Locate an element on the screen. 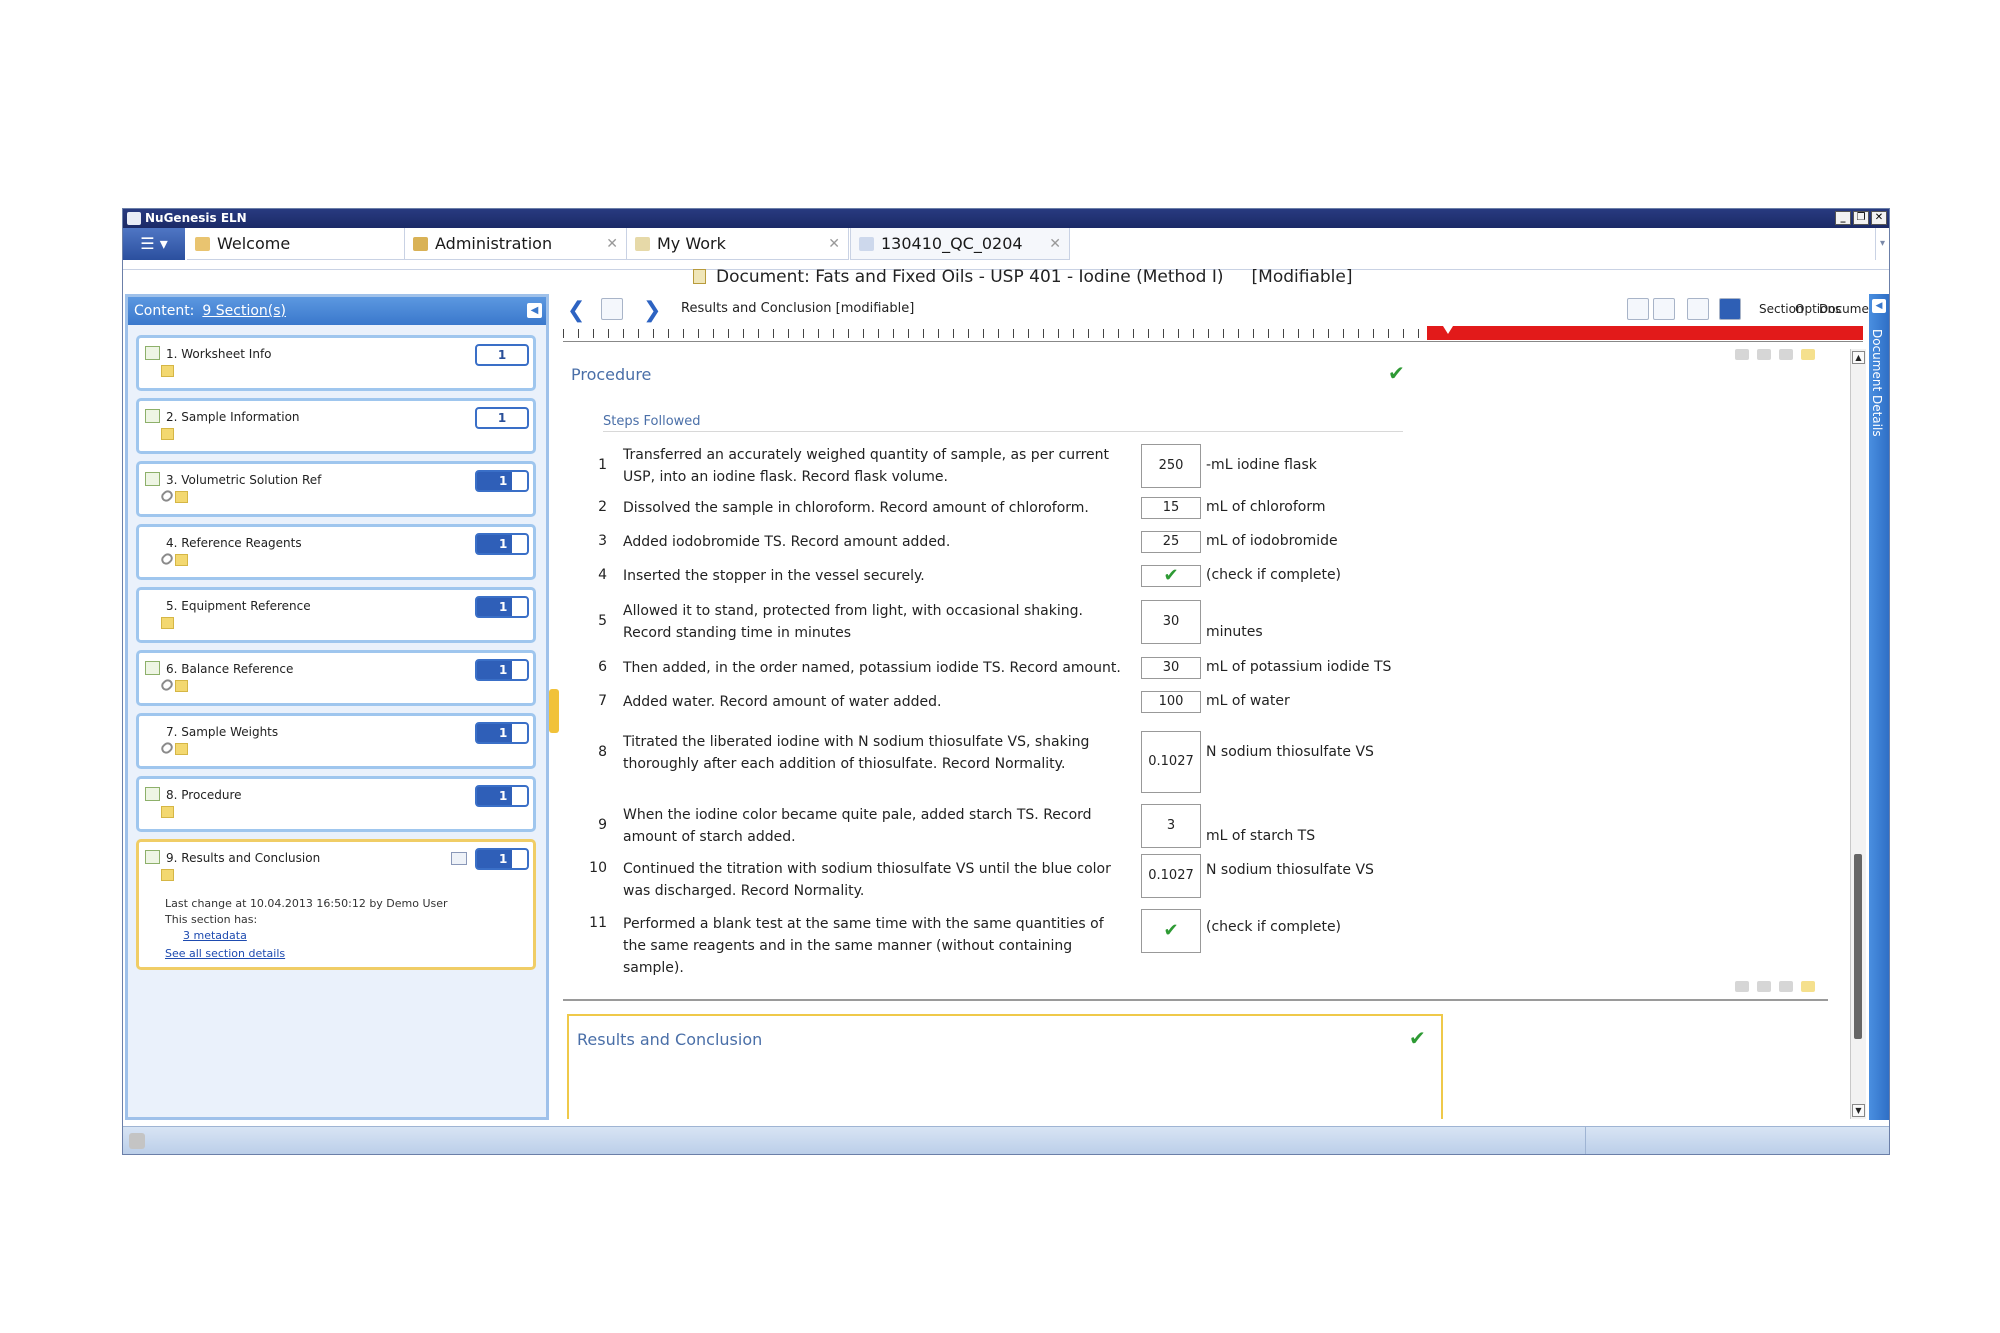 The width and height of the screenshot is (2000, 1333). tab-overflow-button: ▾ is located at coordinates (1882, 244).